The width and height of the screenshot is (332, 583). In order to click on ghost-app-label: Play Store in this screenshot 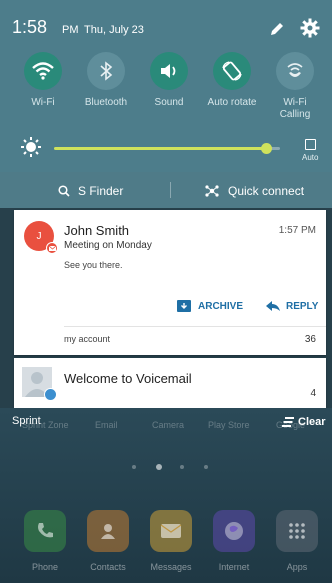, I will do `click(229, 425)`.